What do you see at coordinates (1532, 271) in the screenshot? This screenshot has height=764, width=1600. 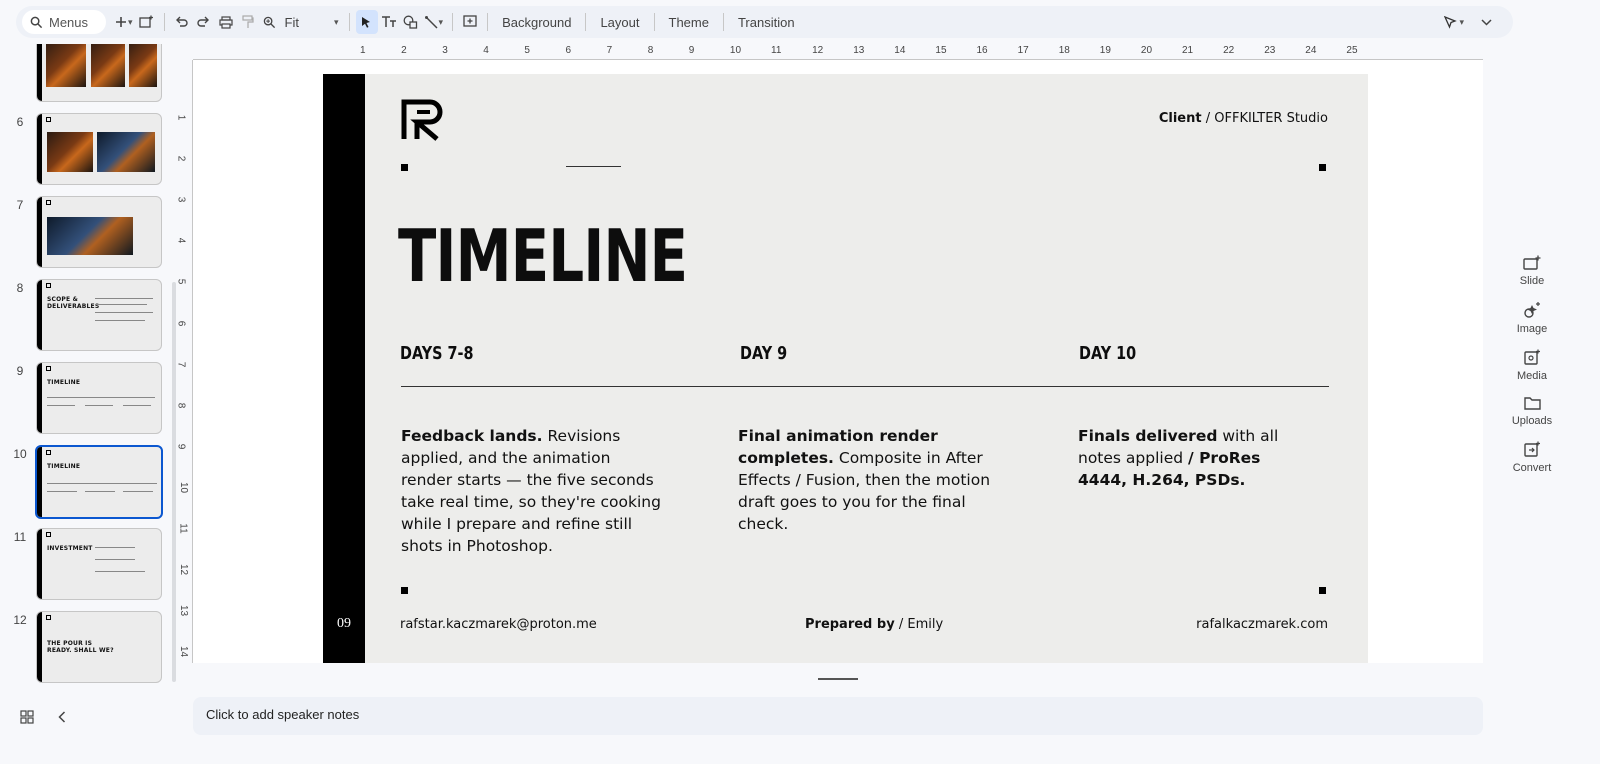 I see `panel-slide-button: Slide` at bounding box center [1532, 271].